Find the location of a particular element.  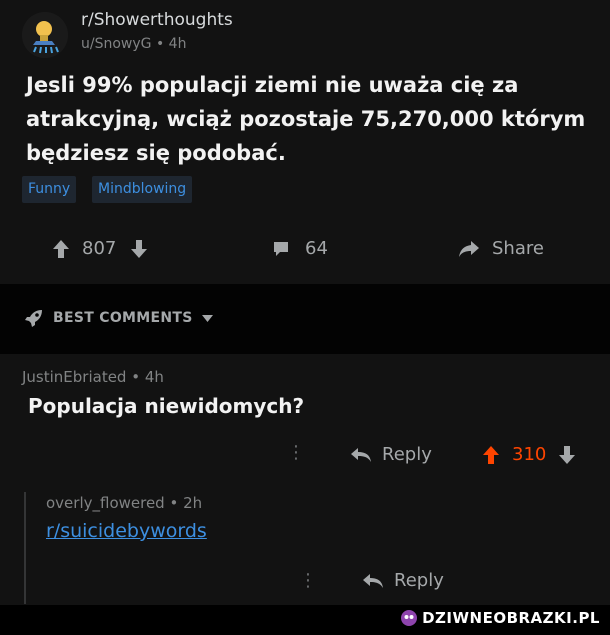

watermark: DZIWNEOBRAZKI.PL is located at coordinates (500, 618).